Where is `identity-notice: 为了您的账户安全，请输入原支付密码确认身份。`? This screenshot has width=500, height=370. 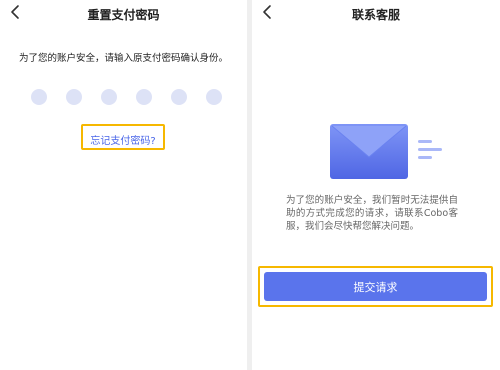 identity-notice: 为了您的账户安全，请输入原支付密码确认身份。 is located at coordinates (123, 58).